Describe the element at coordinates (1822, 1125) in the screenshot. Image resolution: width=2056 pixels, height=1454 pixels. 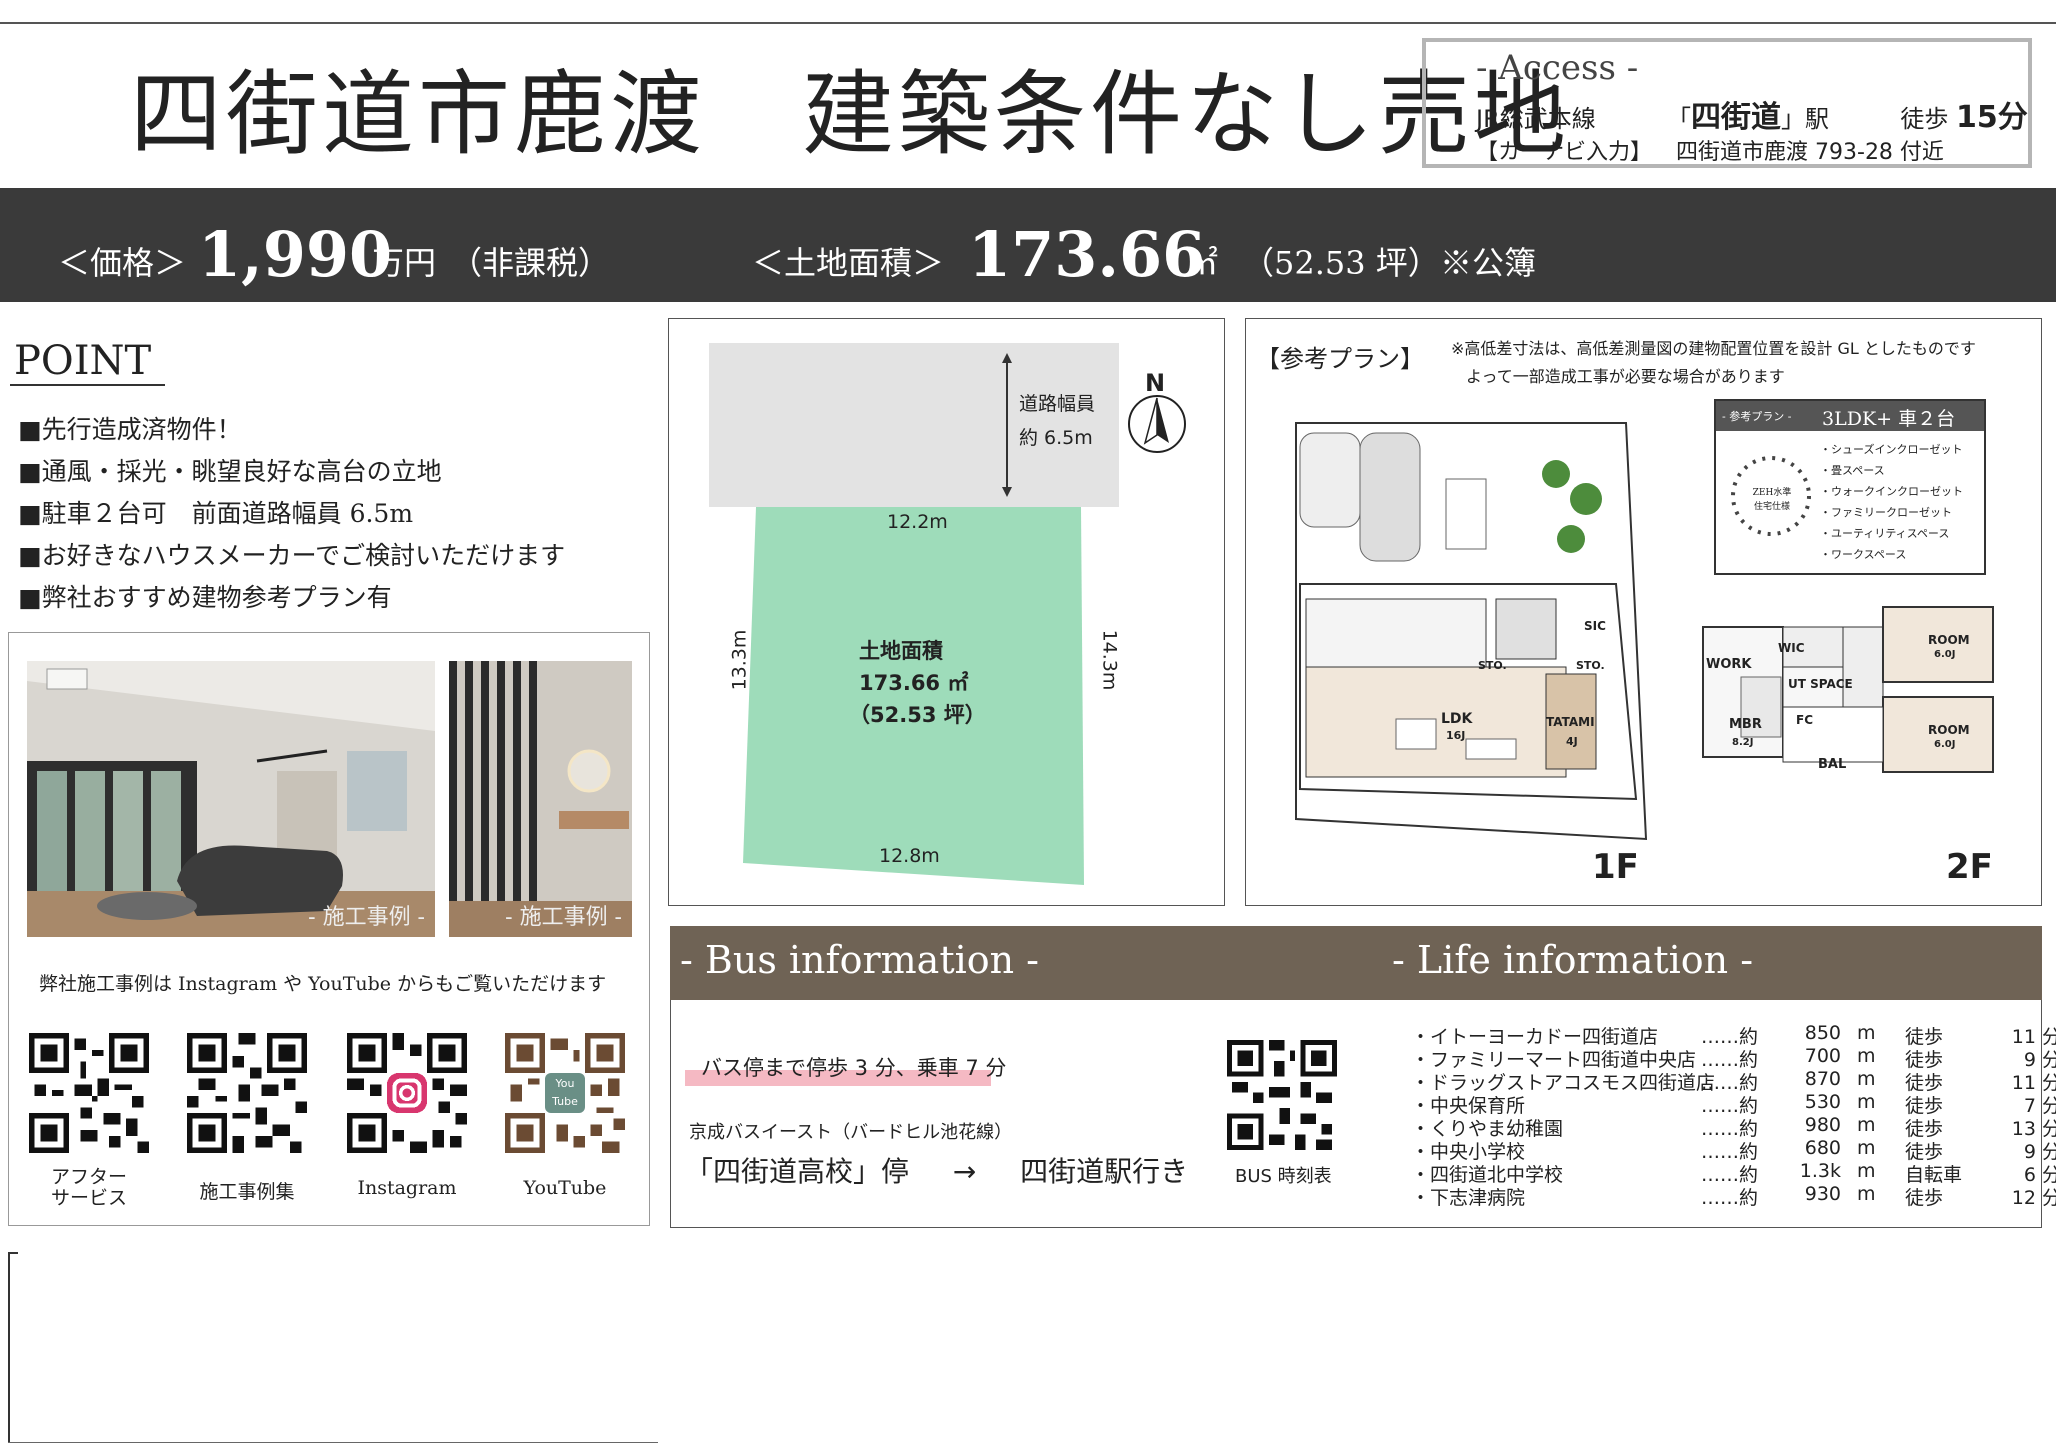
I see `facility-distance: 980` at that location.